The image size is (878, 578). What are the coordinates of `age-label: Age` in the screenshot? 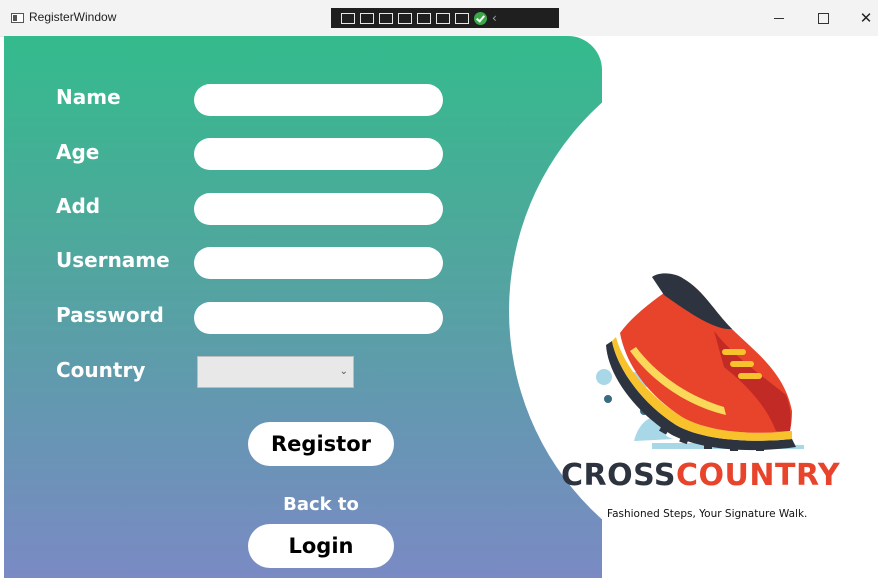 It's located at (78, 152).